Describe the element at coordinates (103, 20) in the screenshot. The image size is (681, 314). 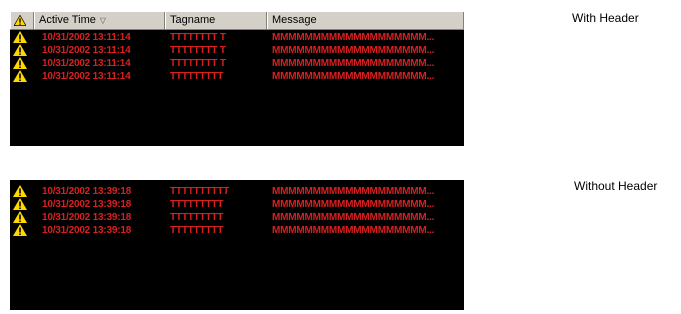
I see `sort-arrow-icon: ▽` at that location.